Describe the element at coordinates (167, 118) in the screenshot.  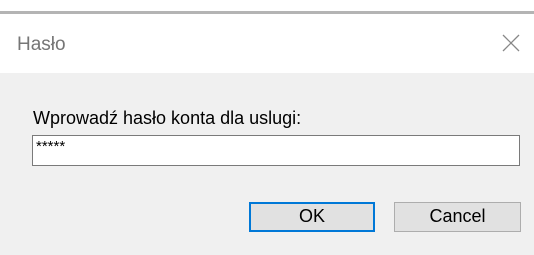
I see `password-prompt-label: Wprowadź hasło konta dla uslugi:` at that location.